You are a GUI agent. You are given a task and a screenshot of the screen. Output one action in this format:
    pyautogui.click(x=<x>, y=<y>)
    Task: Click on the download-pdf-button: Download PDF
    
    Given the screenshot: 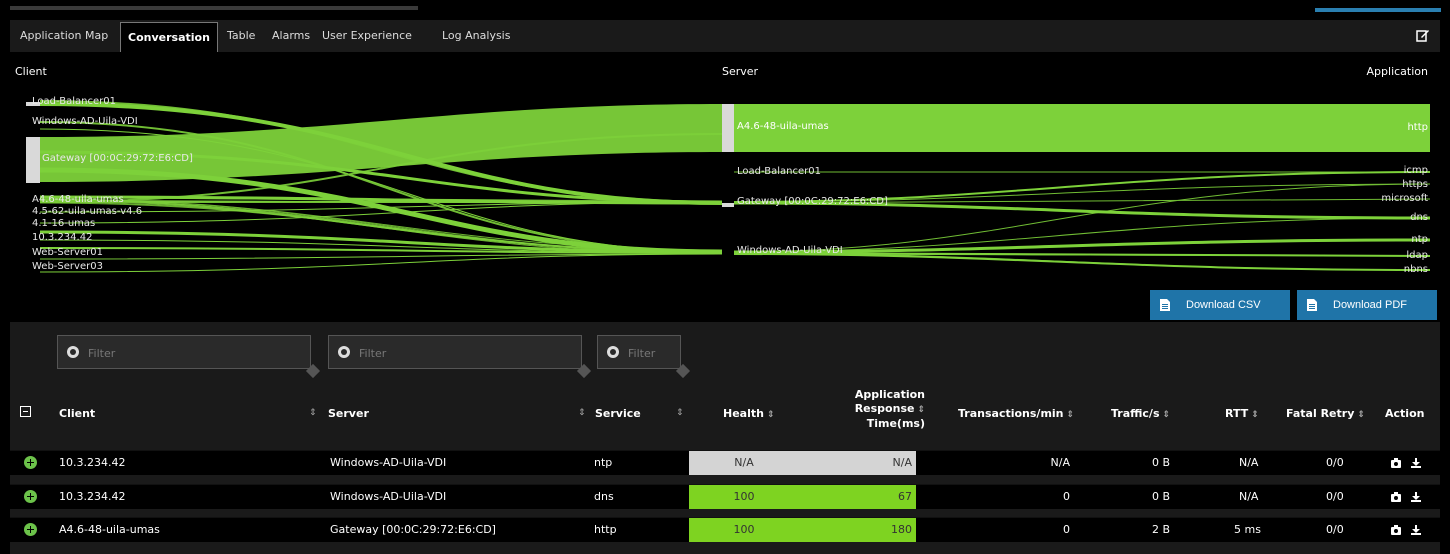 What is the action you would take?
    pyautogui.click(x=1367, y=305)
    